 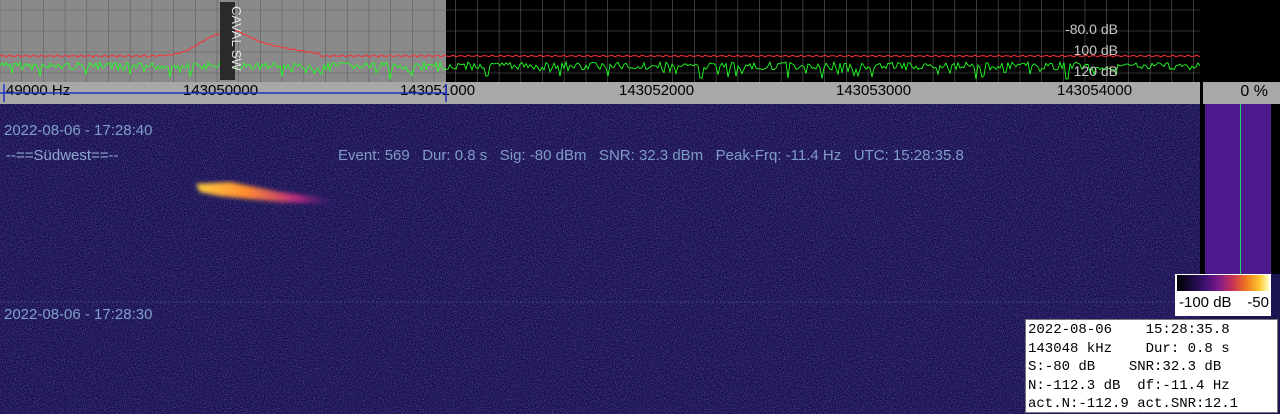 What do you see at coordinates (1125, 367) in the screenshot?
I see `info-line: S:-80 dB SNR:32.3 dB` at bounding box center [1125, 367].